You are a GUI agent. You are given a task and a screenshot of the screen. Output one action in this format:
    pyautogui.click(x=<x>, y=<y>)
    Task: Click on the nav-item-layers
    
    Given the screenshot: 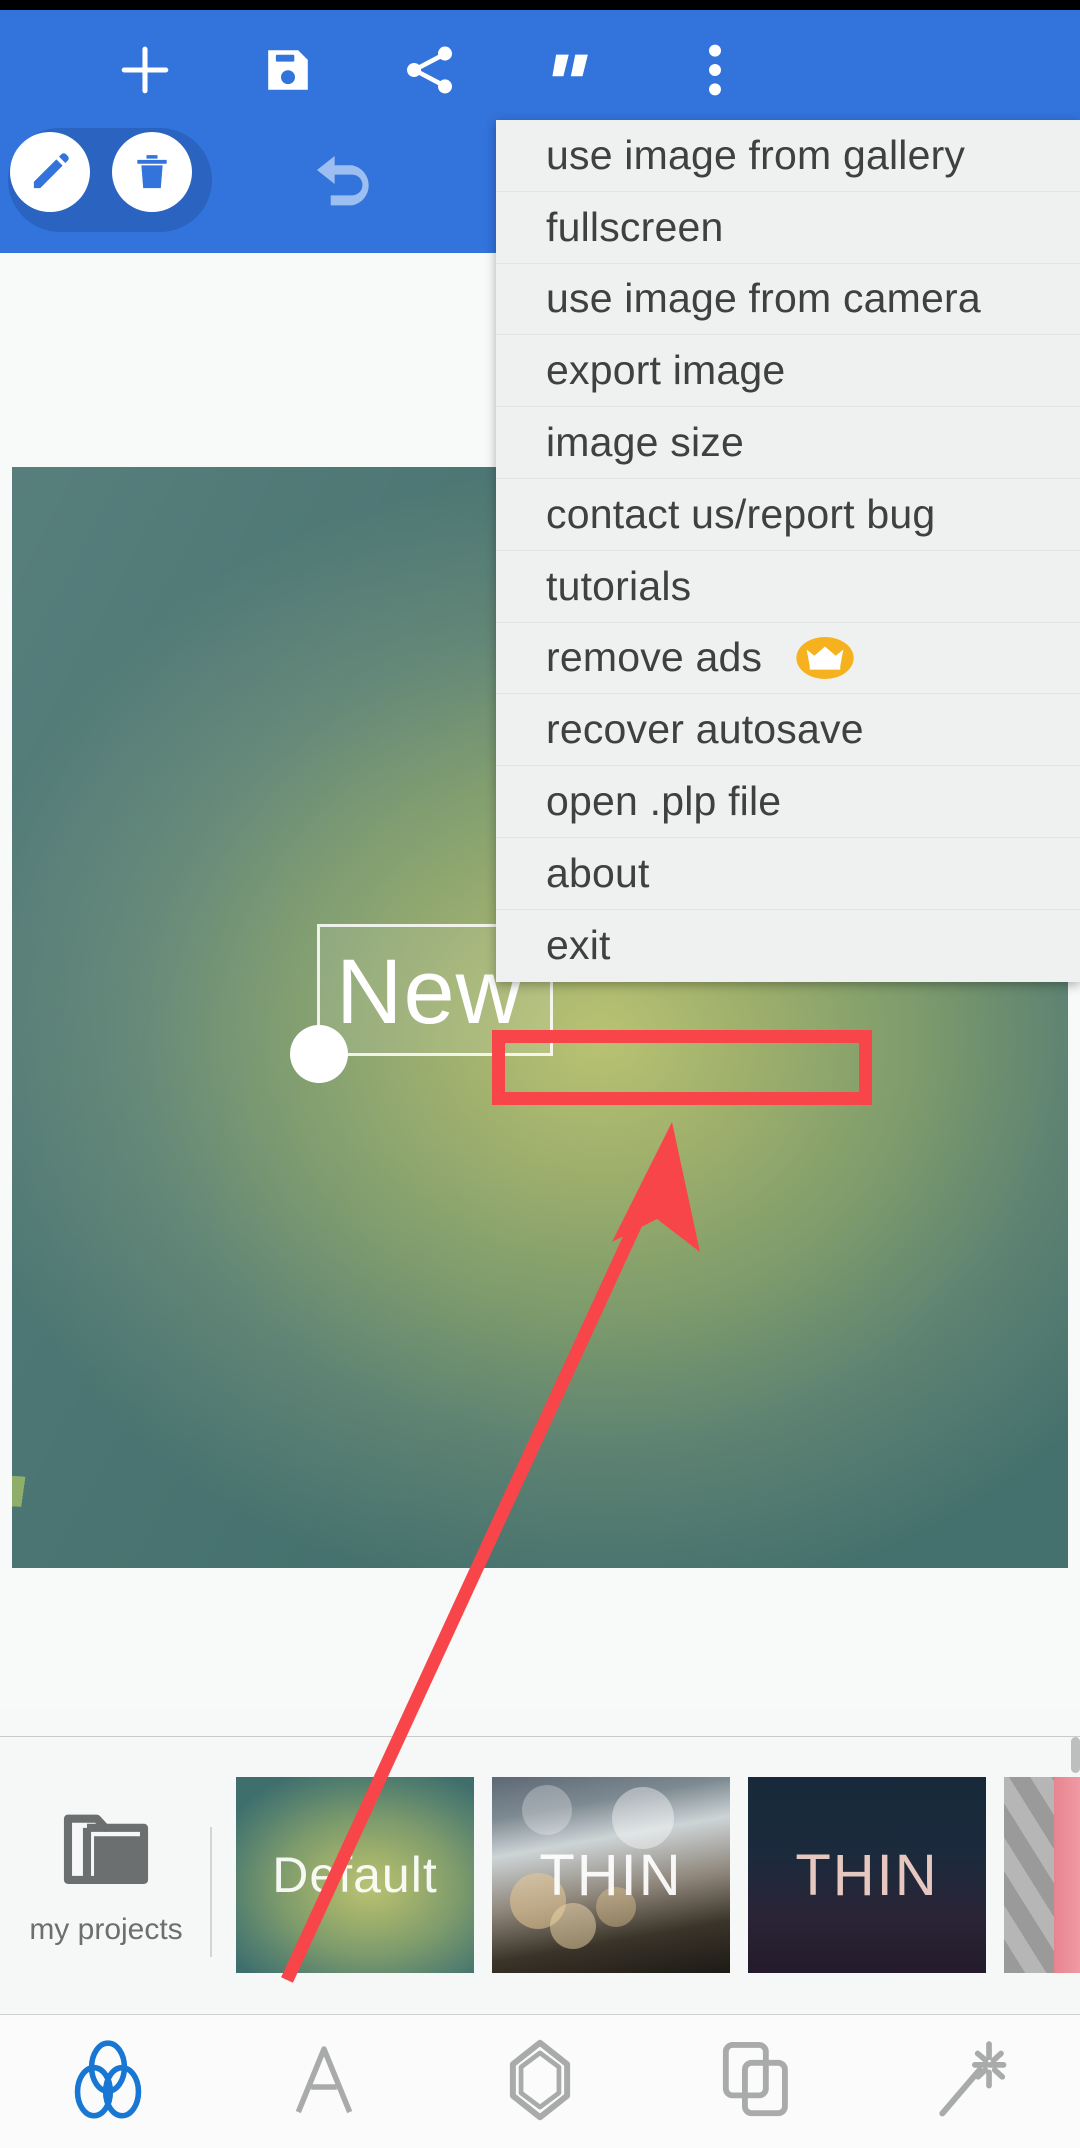 What is the action you would take?
    pyautogui.click(x=756, y=2081)
    